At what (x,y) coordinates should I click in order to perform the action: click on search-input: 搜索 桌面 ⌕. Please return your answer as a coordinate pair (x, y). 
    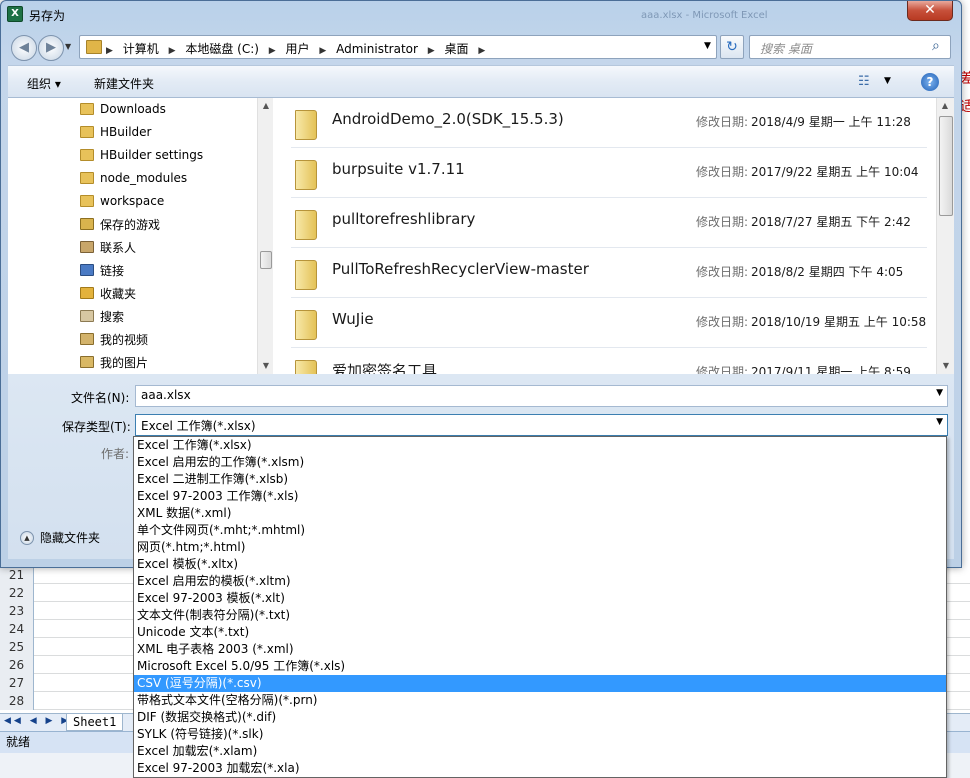
    Looking at the image, I should click on (850, 47).